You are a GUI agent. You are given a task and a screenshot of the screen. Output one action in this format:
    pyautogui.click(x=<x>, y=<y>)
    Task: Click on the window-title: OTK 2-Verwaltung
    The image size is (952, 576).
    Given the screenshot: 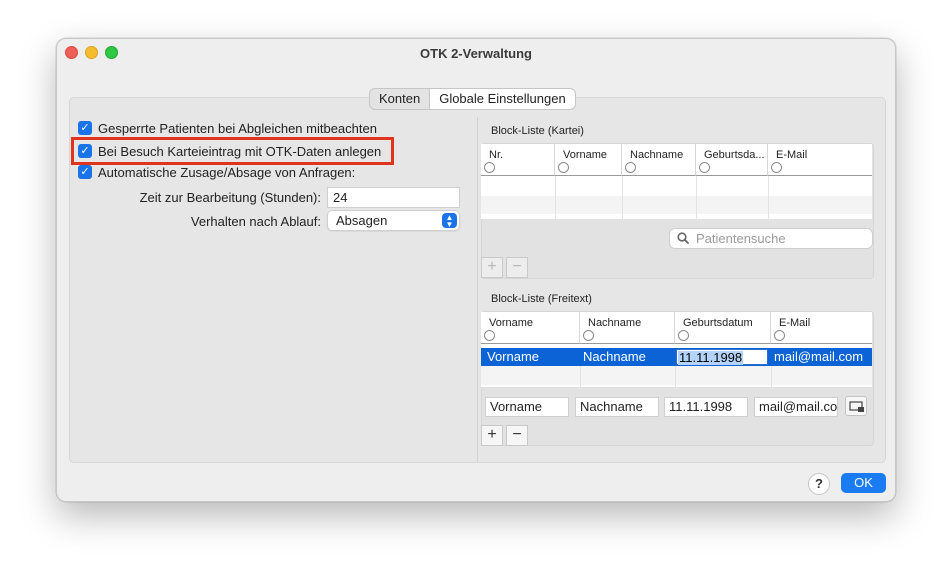 What is the action you would take?
    pyautogui.click(x=476, y=53)
    